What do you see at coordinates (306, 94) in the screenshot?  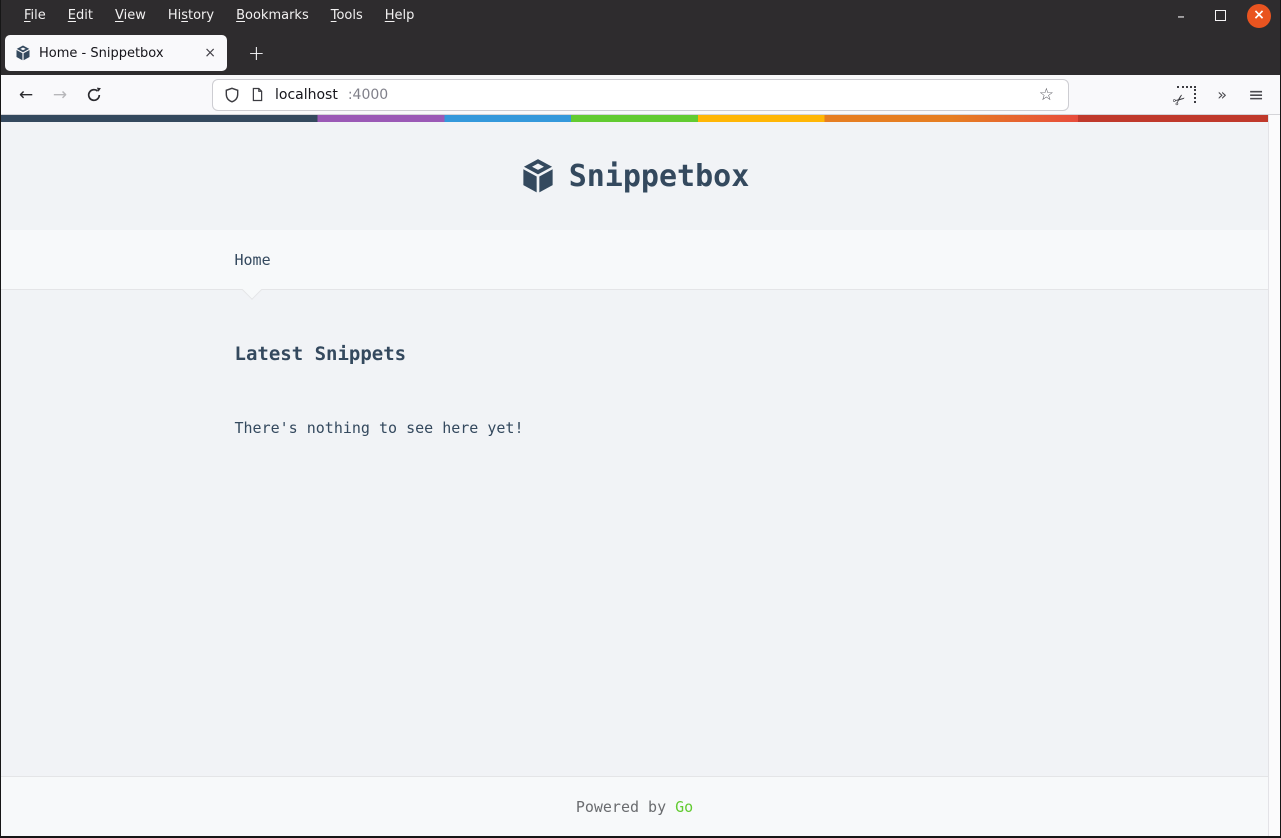 I see `url-host: localhost` at bounding box center [306, 94].